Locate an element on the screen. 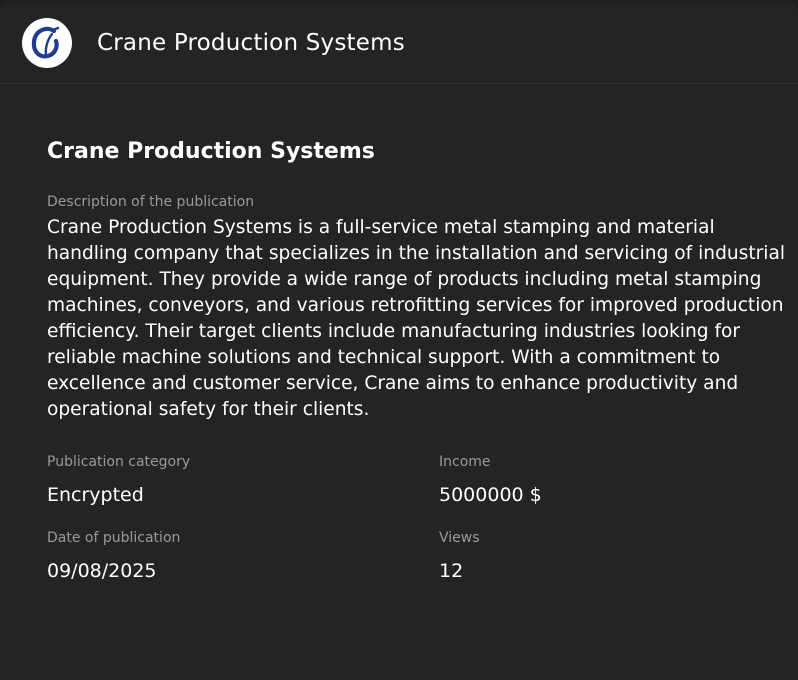  crane-logo-graphic is located at coordinates (45, 42).